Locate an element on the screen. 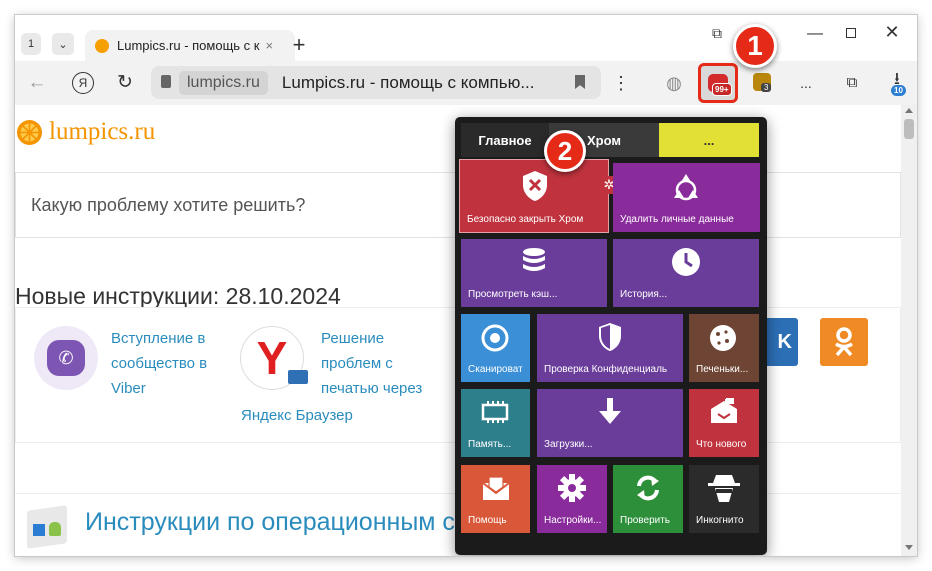  mailbox-icon is located at coordinates (724, 410).